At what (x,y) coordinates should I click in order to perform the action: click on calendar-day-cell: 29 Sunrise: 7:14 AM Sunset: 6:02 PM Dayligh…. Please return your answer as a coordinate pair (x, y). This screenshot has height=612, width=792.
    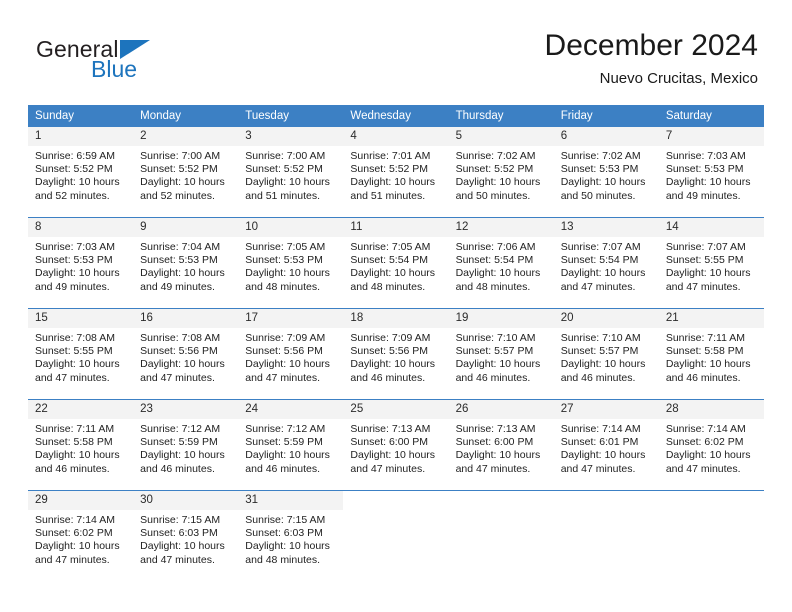
    Looking at the image, I should click on (81, 535).